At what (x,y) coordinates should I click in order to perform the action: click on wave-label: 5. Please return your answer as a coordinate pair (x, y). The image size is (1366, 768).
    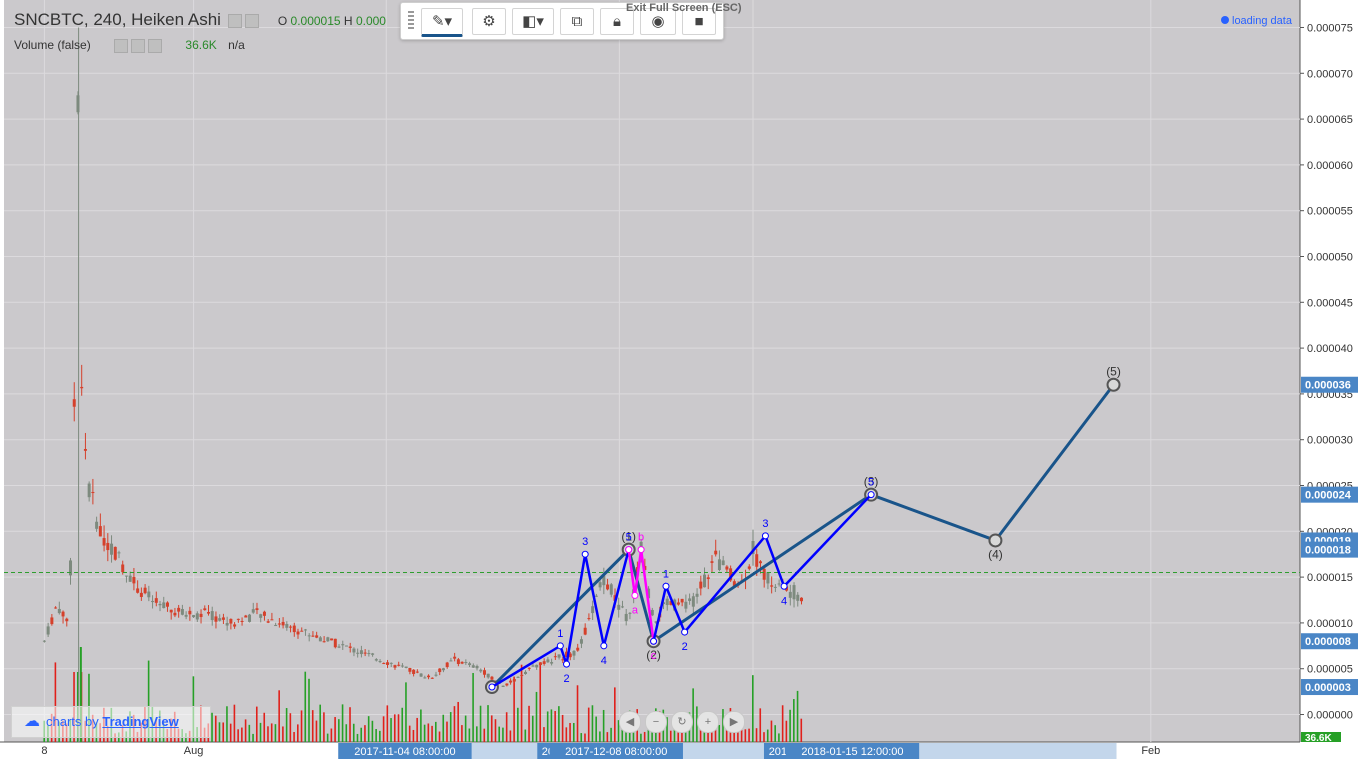
    Looking at the image, I should click on (871, 483).